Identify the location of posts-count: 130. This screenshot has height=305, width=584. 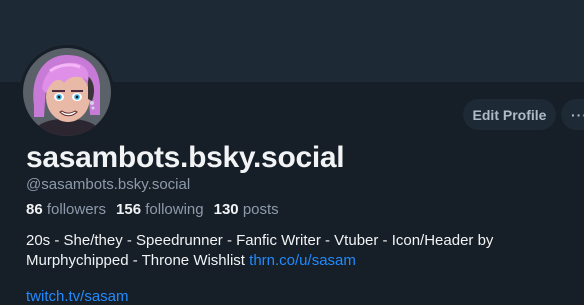
(226, 209).